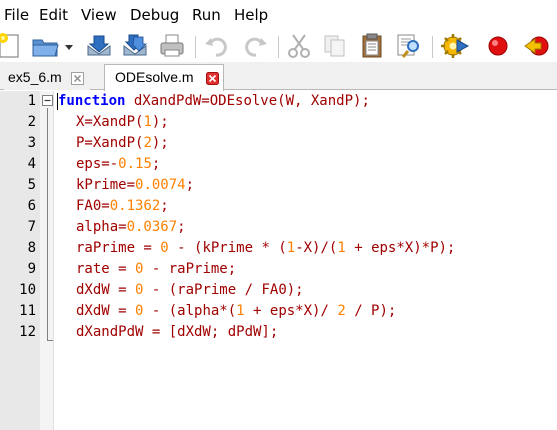 The width and height of the screenshot is (557, 430). Describe the element at coordinates (69, 46) in the screenshot. I see `dropdown-arrow-icon` at that location.